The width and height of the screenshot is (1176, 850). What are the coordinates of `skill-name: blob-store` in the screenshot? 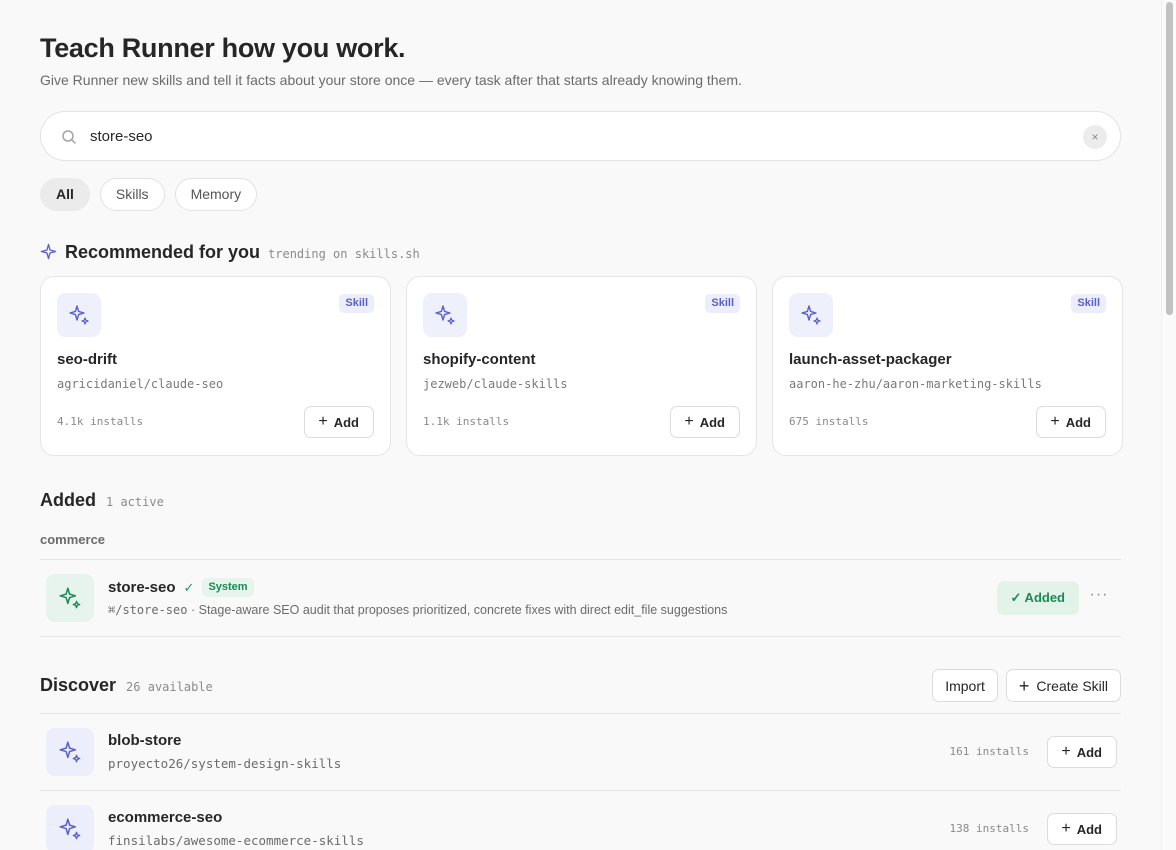 It's located at (145, 740).